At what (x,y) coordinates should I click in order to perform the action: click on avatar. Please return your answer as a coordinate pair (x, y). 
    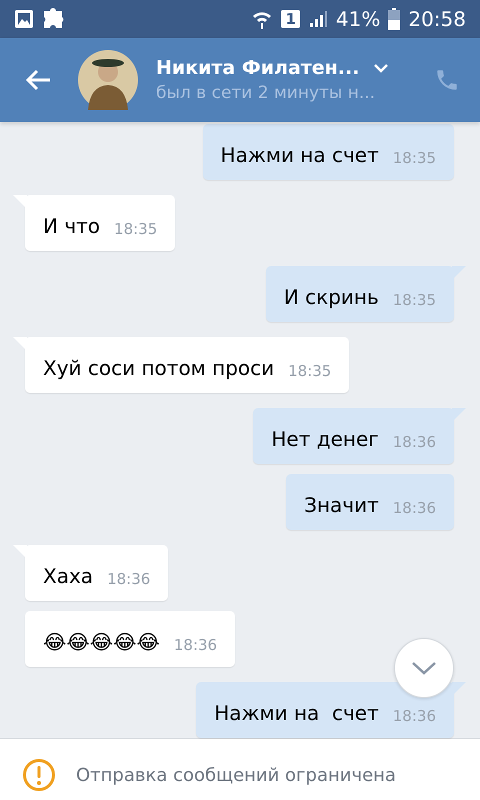
    Looking at the image, I should click on (108, 80).